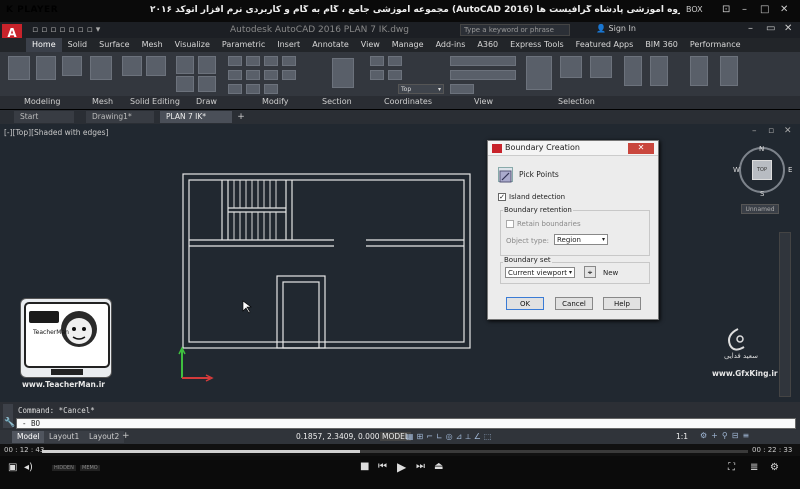 This screenshot has width=800, height=489. I want to click on search-input: Type a keyword or phrase, so click(515, 30).